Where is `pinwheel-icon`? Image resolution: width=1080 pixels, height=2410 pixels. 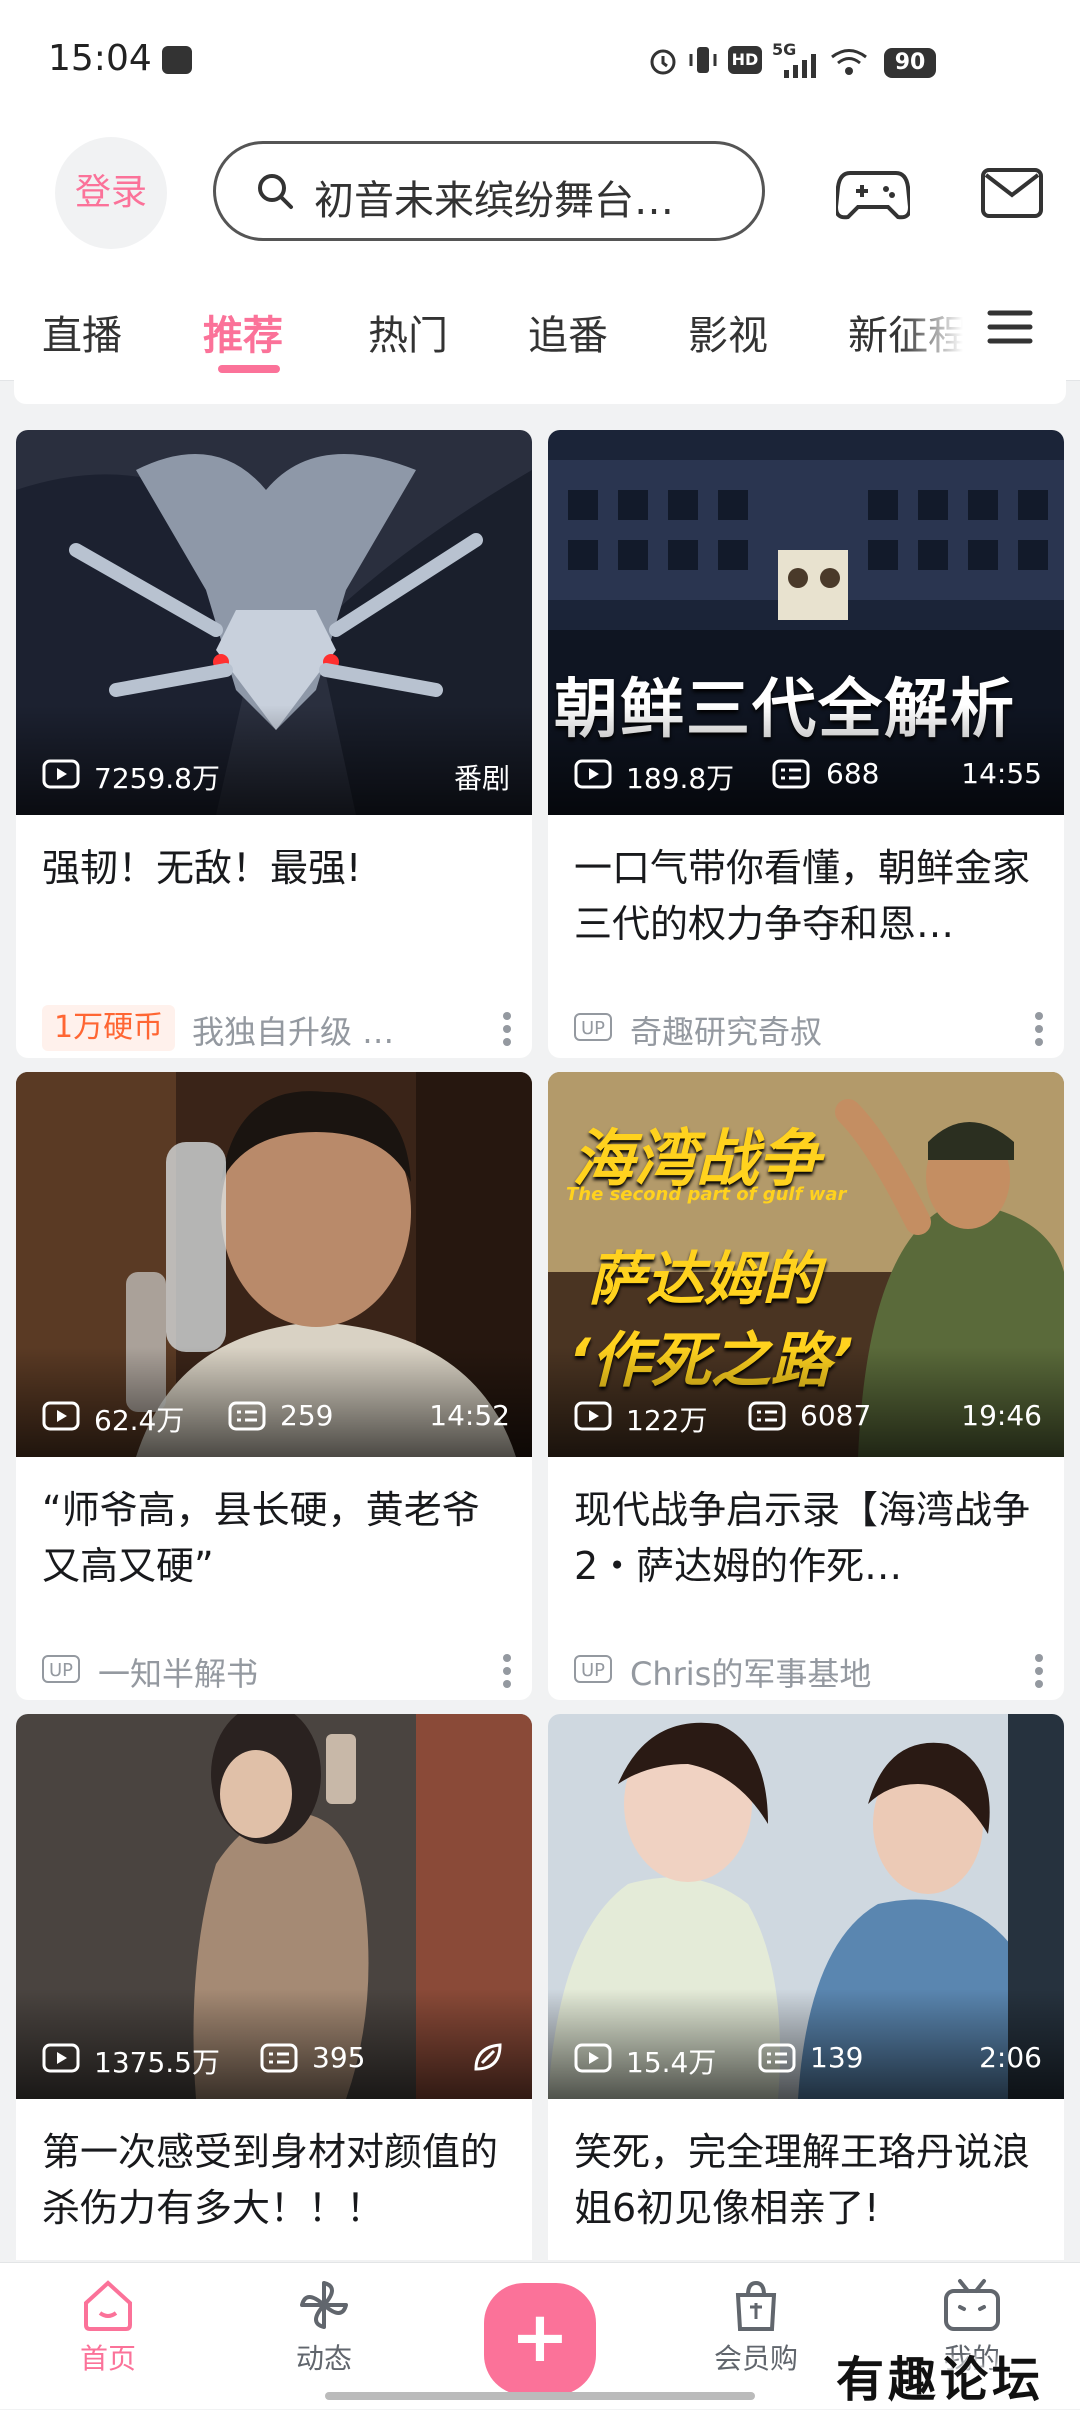
pinwheel-icon is located at coordinates (324, 2305).